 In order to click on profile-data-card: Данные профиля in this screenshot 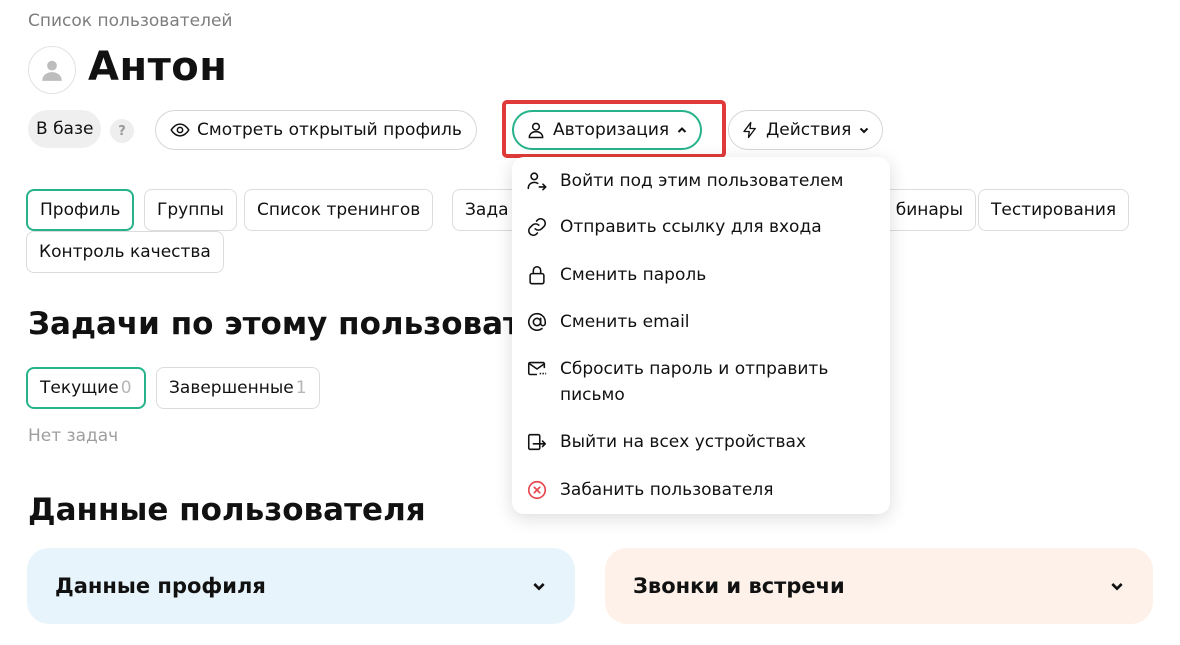, I will do `click(301, 586)`.